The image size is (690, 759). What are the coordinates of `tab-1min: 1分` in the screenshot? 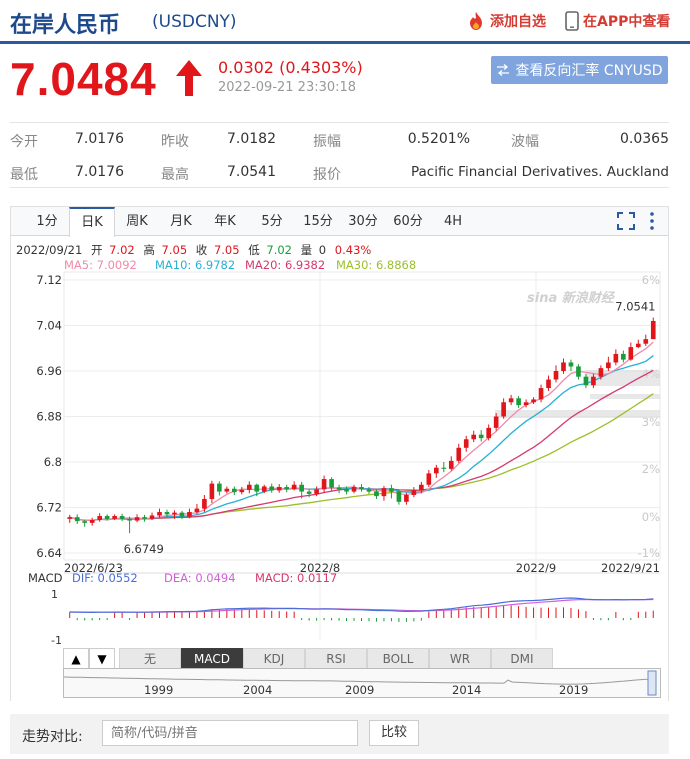 It's located at (47, 221).